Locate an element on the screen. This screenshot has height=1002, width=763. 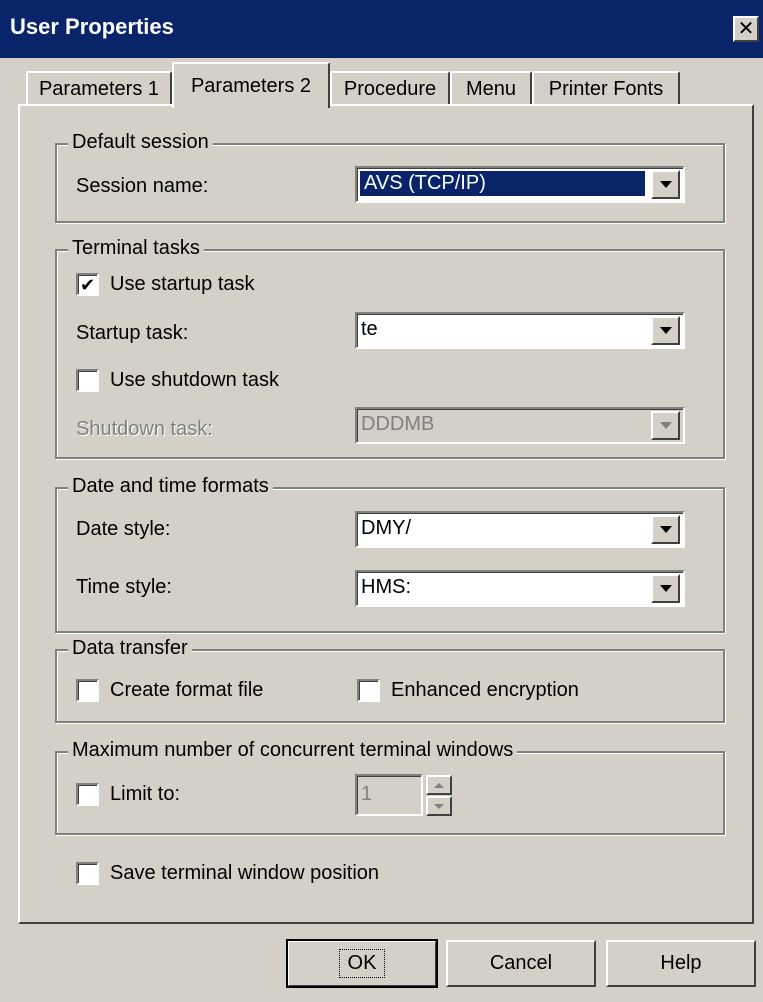
cancel-label: Cancel is located at coordinates (521, 963).